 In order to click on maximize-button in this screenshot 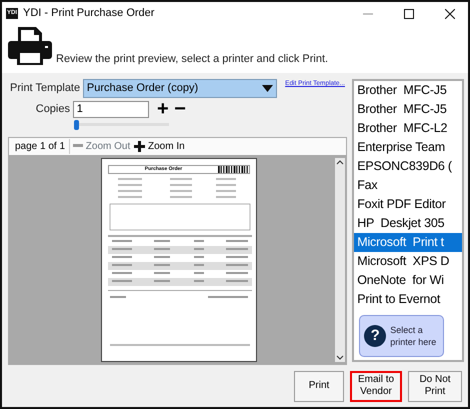, I will do `click(409, 13)`.